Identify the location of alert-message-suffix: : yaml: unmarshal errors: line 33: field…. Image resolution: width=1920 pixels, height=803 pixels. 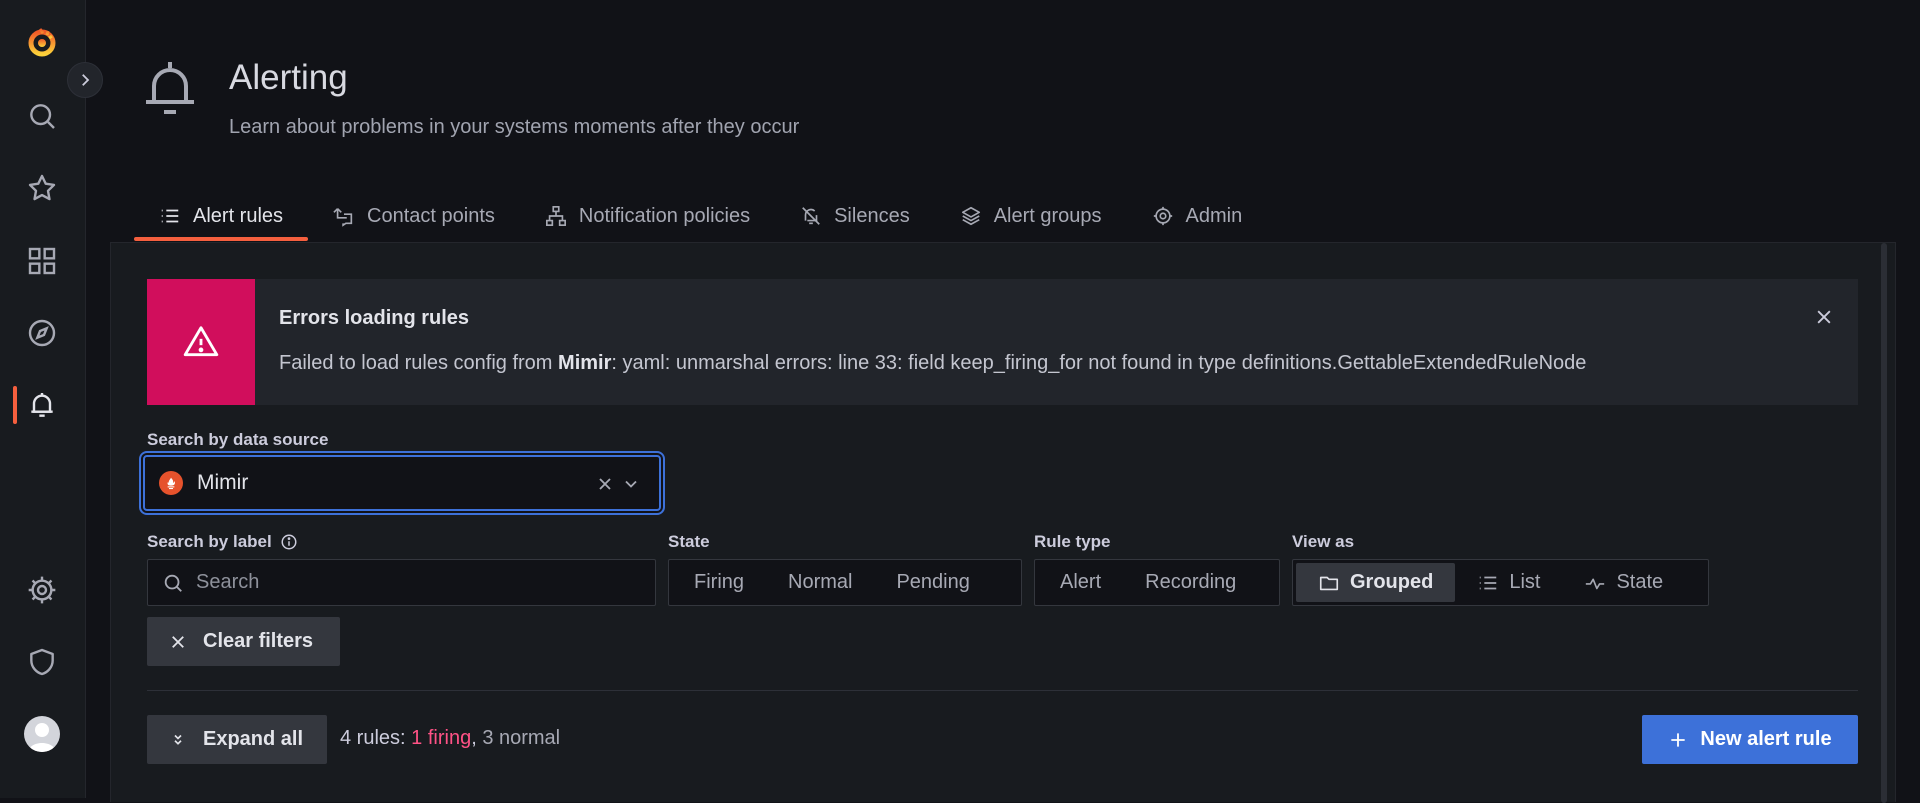
(1099, 363).